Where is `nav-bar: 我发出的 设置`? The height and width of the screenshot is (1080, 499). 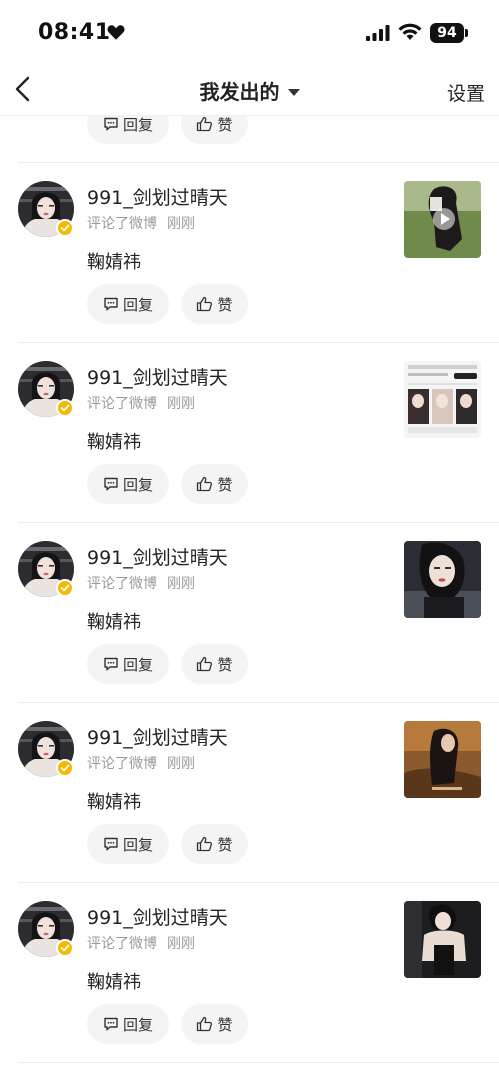 nav-bar: 我发出的 设置 is located at coordinates (249, 91).